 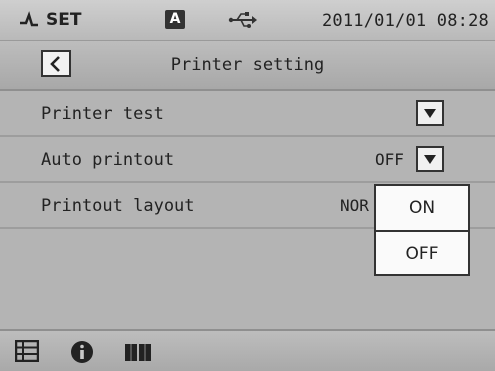 I want to click on setting-label: Printer test, so click(x=102, y=114).